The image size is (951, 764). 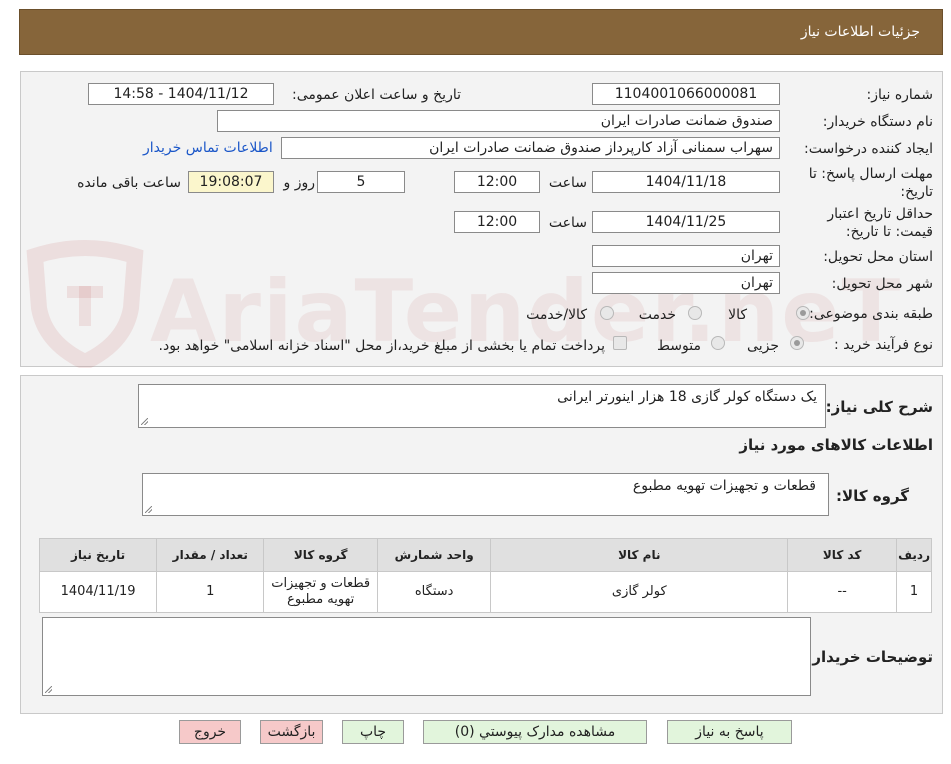 I want to click on validity-label: حداقل تاریخ اعتبار, so click(x=880, y=214).